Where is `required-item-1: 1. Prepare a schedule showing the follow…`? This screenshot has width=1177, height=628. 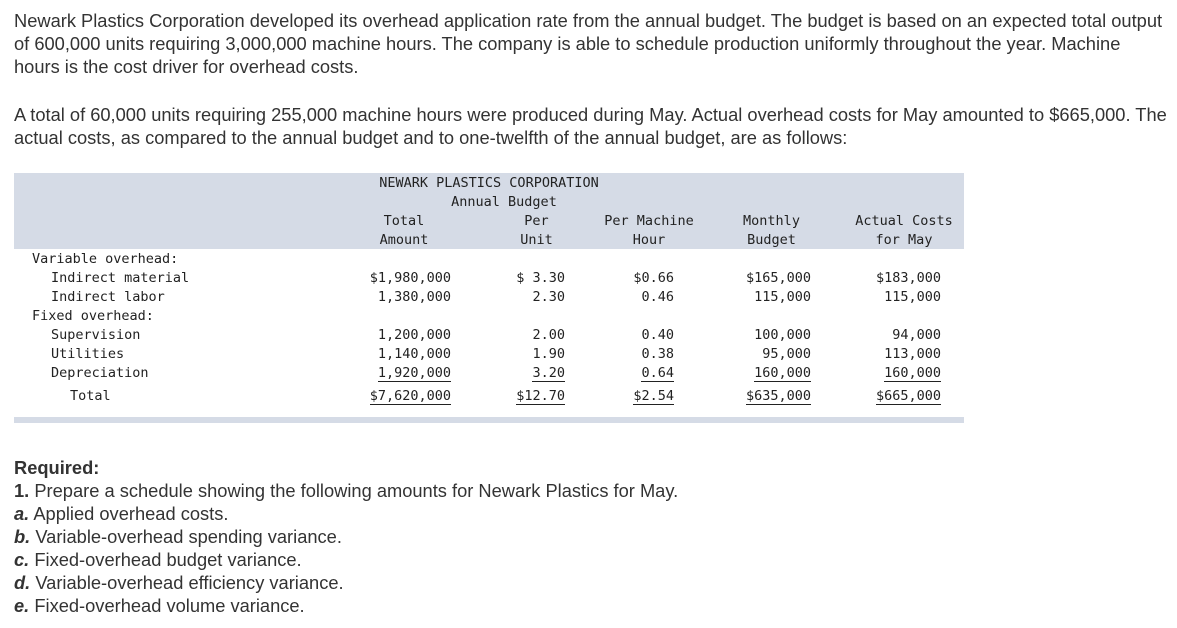 required-item-1: 1. Prepare a schedule showing the follow… is located at coordinates (564, 490).